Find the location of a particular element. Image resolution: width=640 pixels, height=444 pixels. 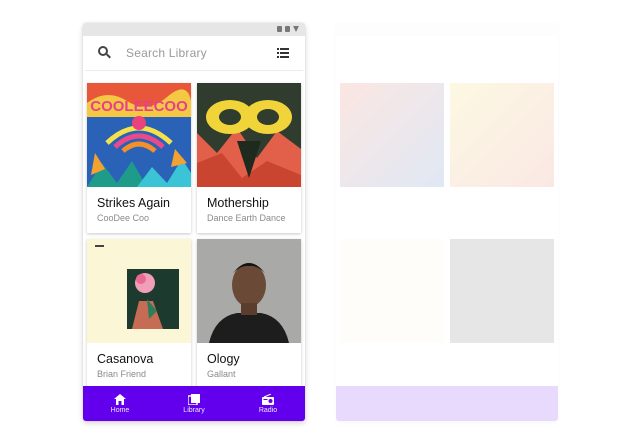

signal-icon is located at coordinates (279, 29).